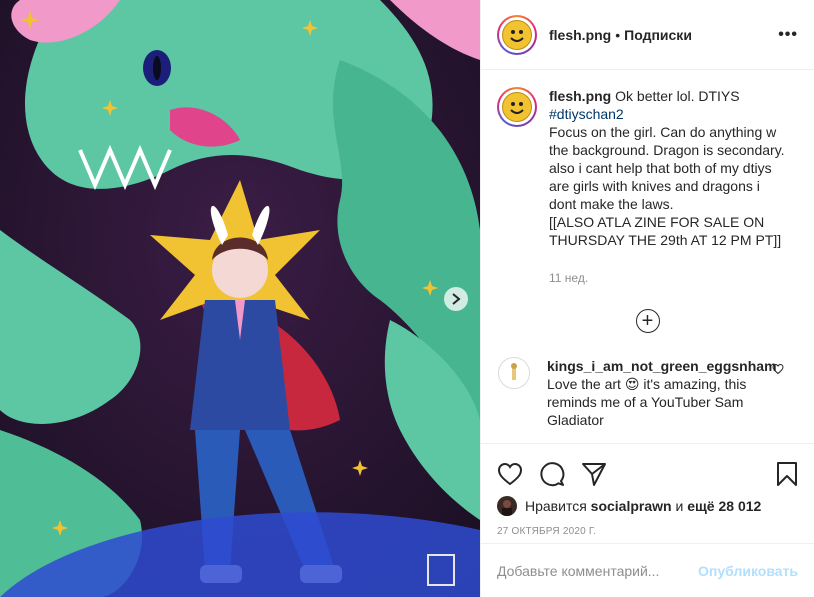 The height and width of the screenshot is (597, 814). I want to click on next-image-button, so click(456, 299).